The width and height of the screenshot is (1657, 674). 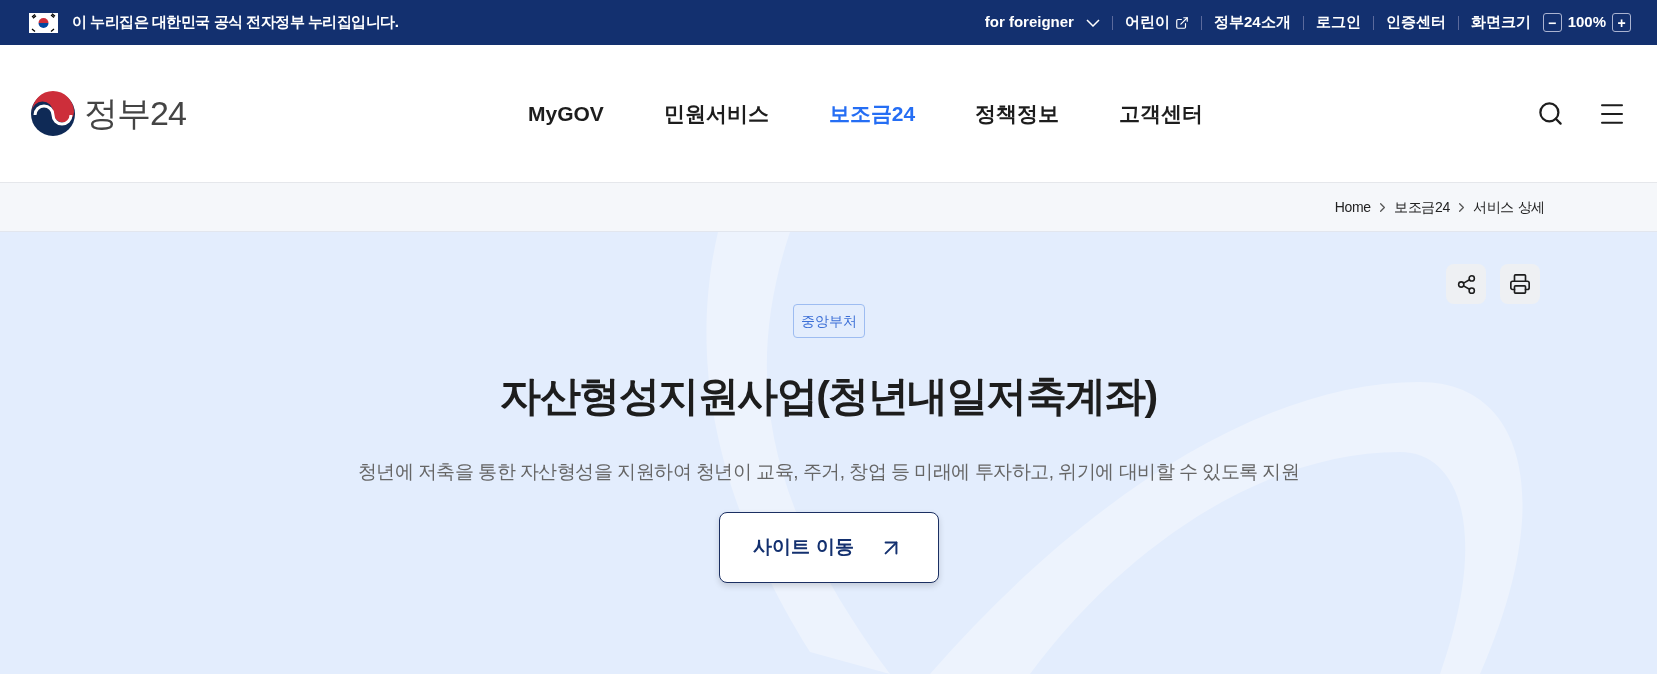 What do you see at coordinates (1508, 207) in the screenshot?
I see `breadcrumb-link: 서비스 상세` at bounding box center [1508, 207].